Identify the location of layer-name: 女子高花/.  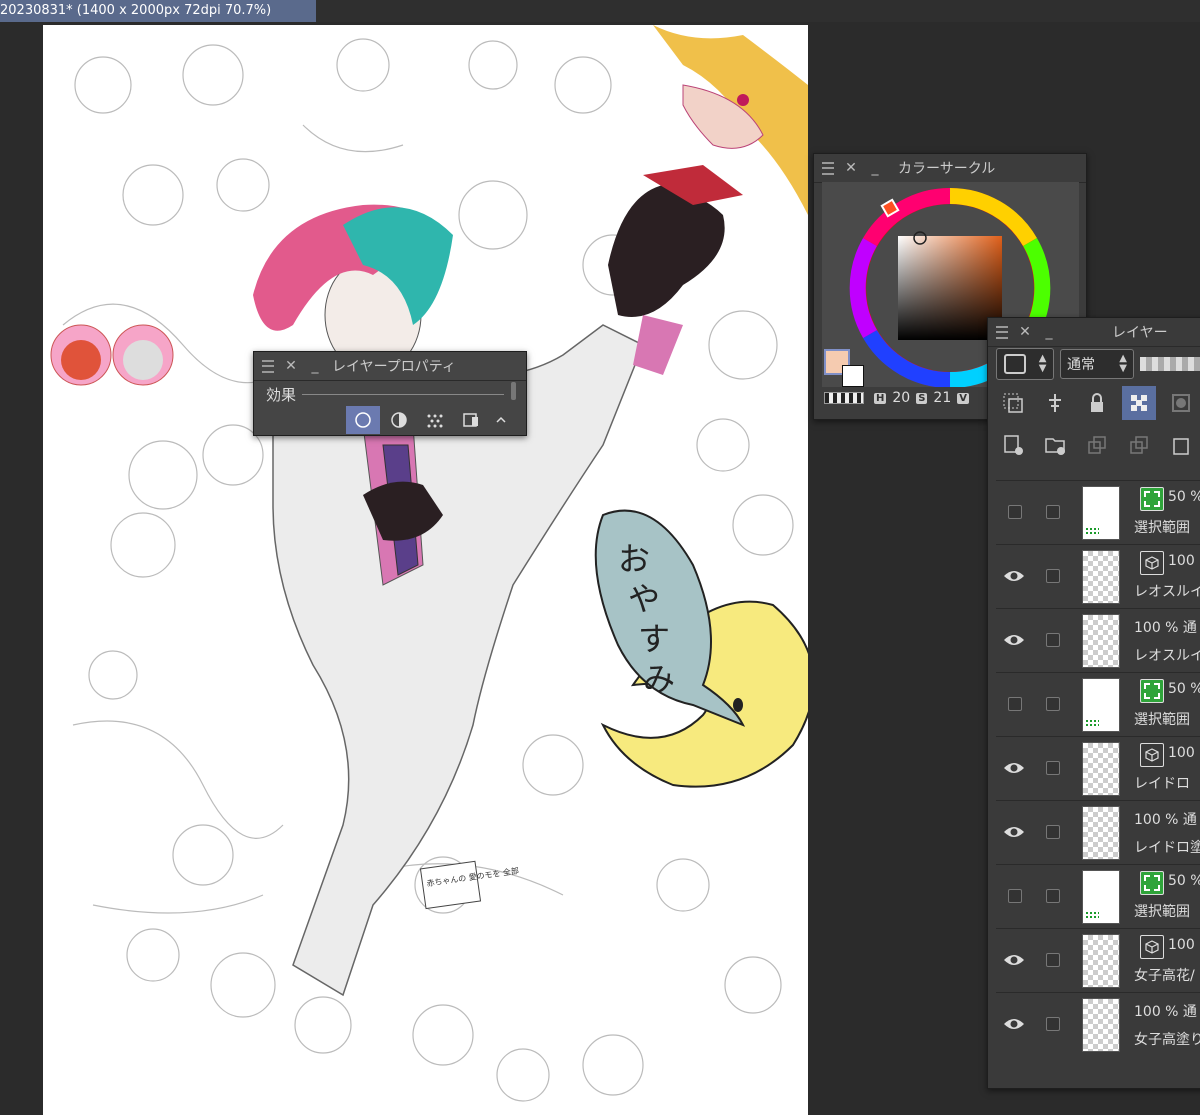
(1164, 975).